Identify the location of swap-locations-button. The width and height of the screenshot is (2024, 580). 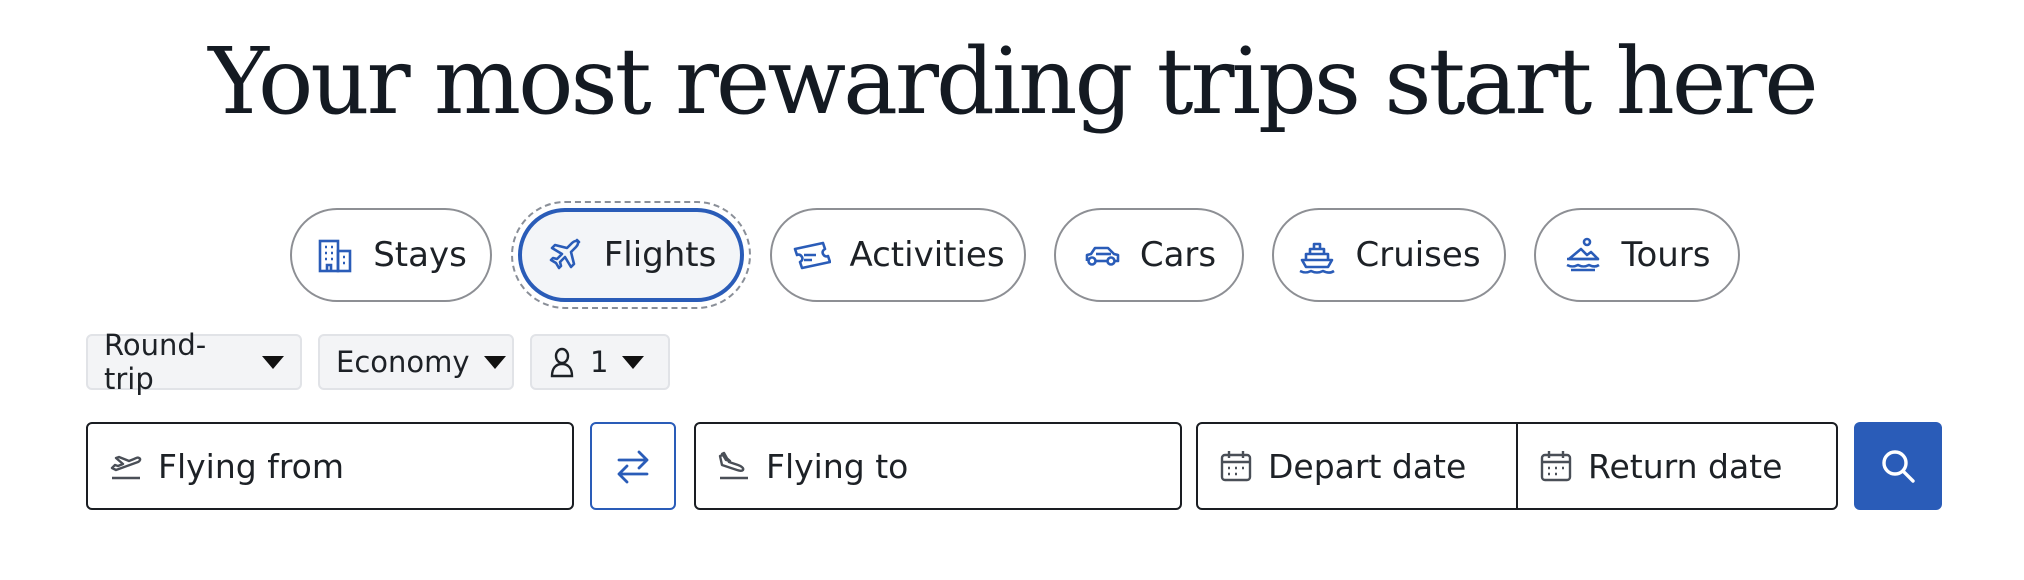
(633, 466).